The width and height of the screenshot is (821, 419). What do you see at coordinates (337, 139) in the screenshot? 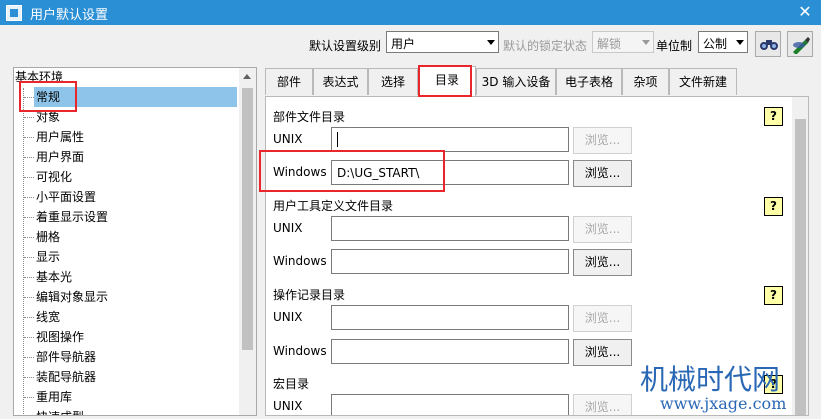
I see `text-caret` at bounding box center [337, 139].